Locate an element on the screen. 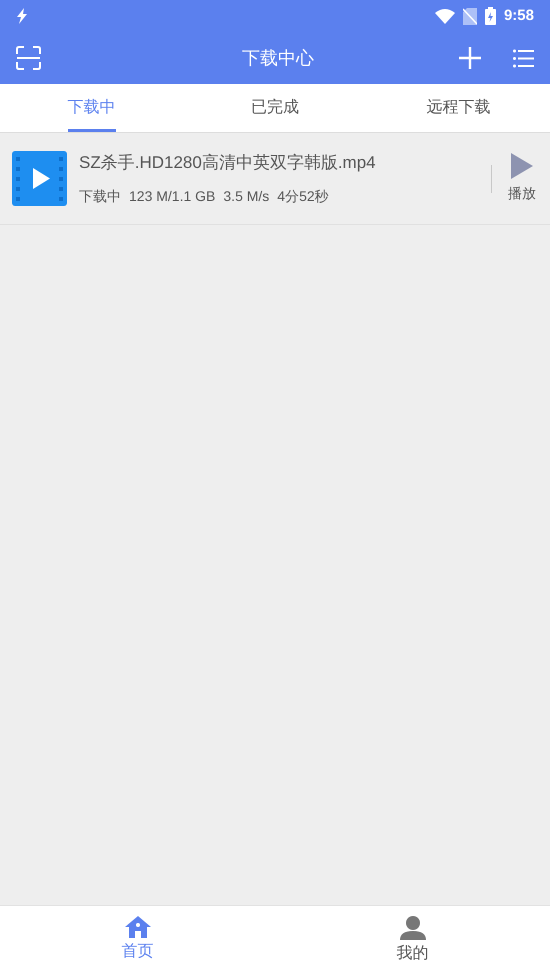 The height and width of the screenshot is (979, 550). play-button: 播放 is located at coordinates (522, 178).